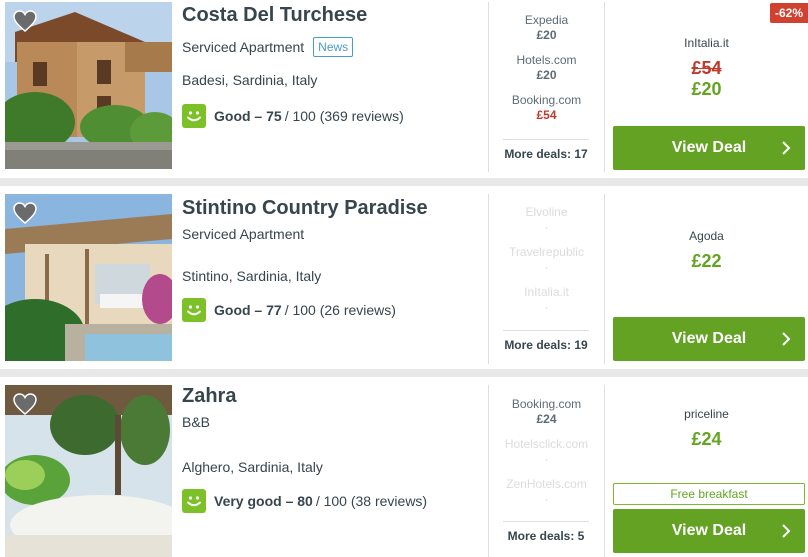  What do you see at coordinates (706, 439) in the screenshot?
I see `best-price: £24` at bounding box center [706, 439].